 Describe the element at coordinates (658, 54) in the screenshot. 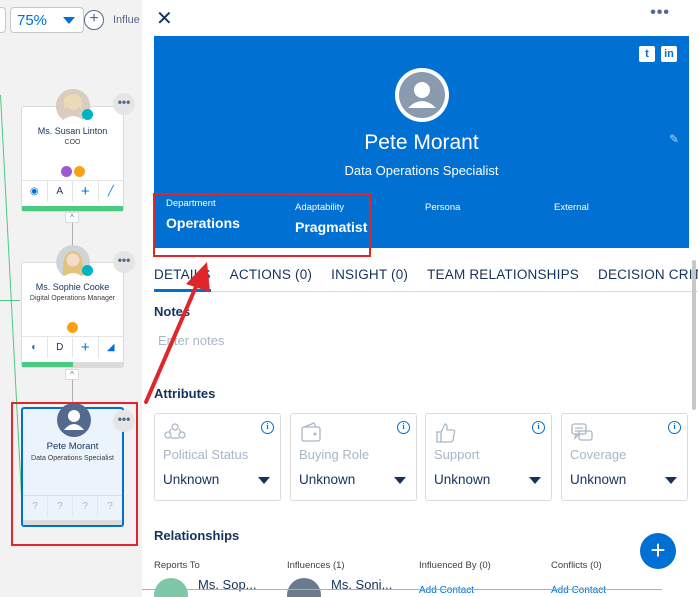

I see `social-links: t in` at that location.